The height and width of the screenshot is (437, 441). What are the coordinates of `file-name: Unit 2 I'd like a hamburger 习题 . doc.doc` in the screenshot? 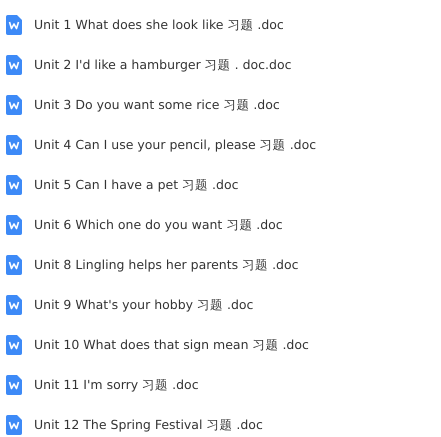 It's located at (163, 65).